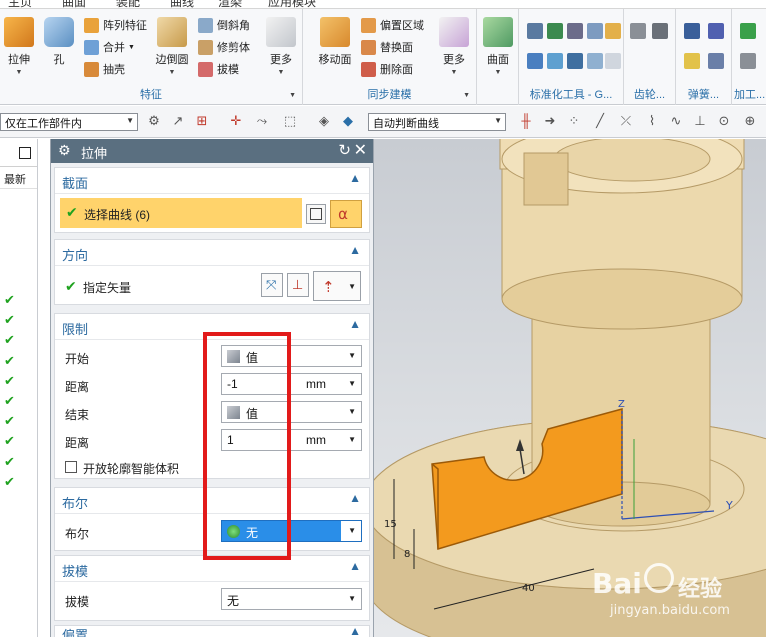  What do you see at coordinates (64, 150) in the screenshot?
I see `gear-icon: ⚙` at bounding box center [64, 150].